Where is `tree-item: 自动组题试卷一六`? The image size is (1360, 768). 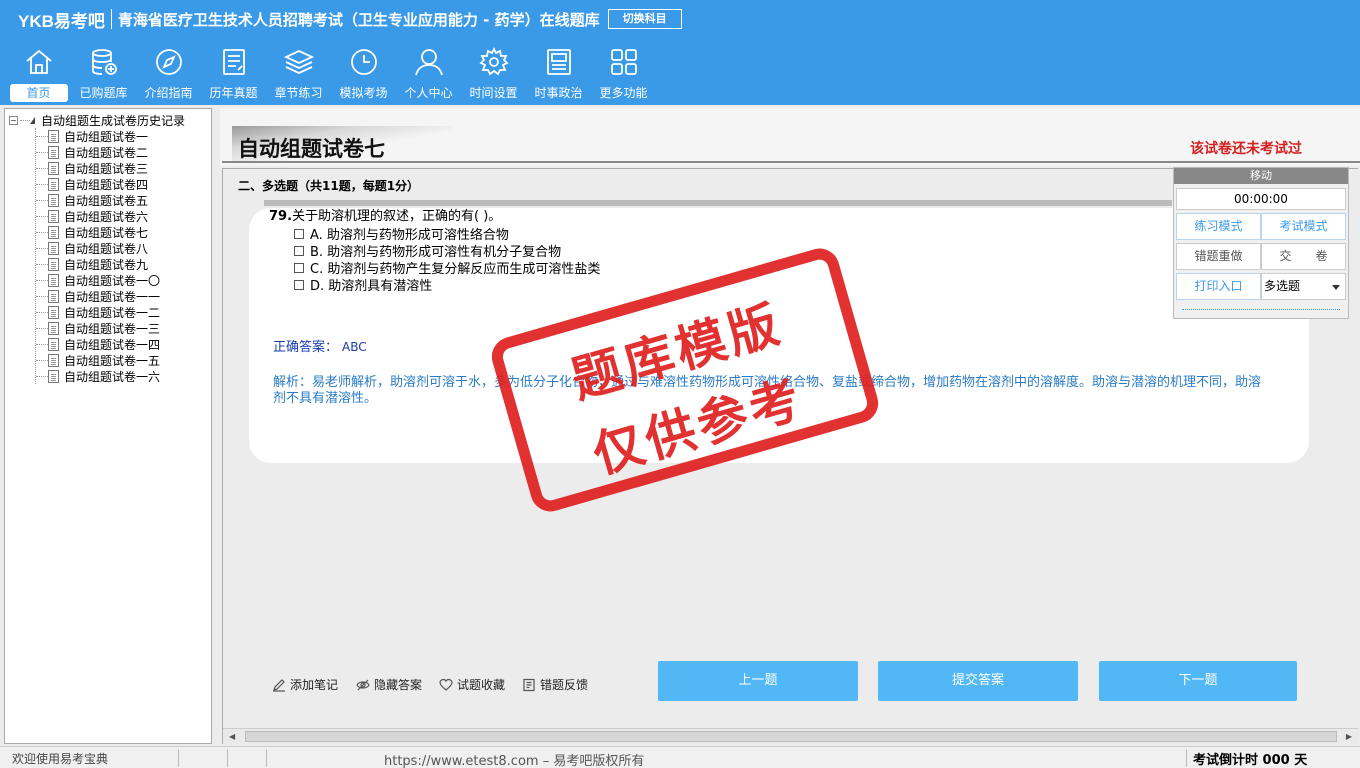
tree-item: 自动组题试卷一六 is located at coordinates (98, 376).